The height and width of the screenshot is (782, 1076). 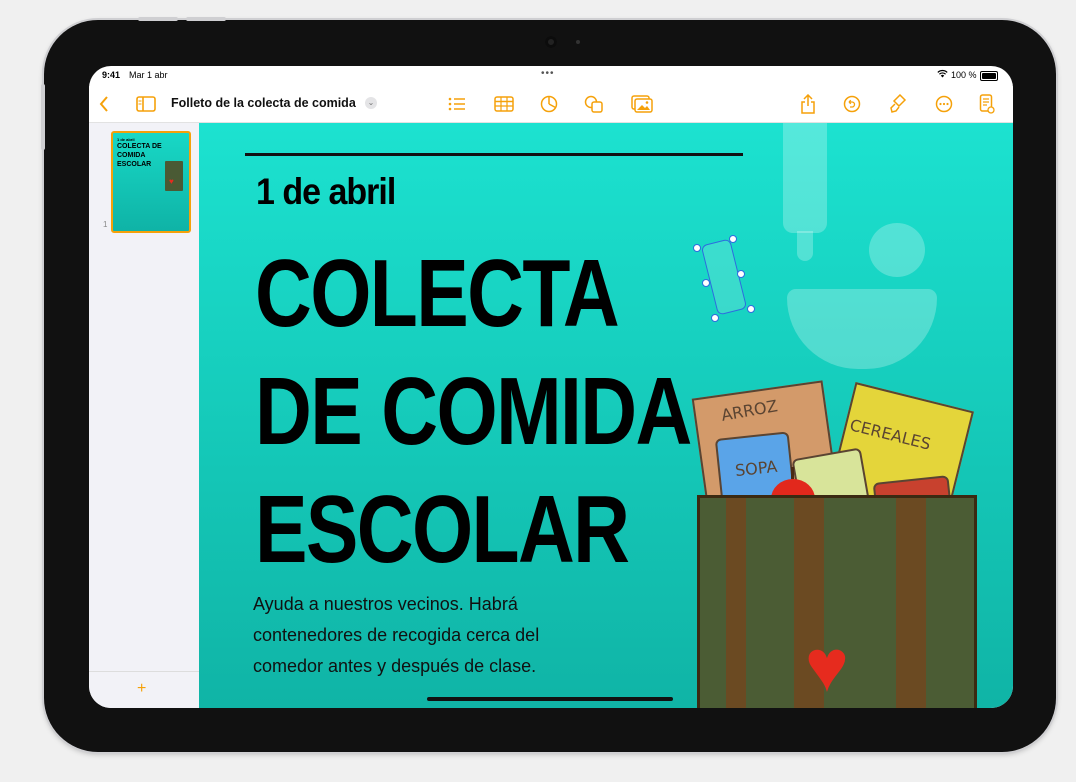 I want to click on front-camera, so click(x=551, y=42).